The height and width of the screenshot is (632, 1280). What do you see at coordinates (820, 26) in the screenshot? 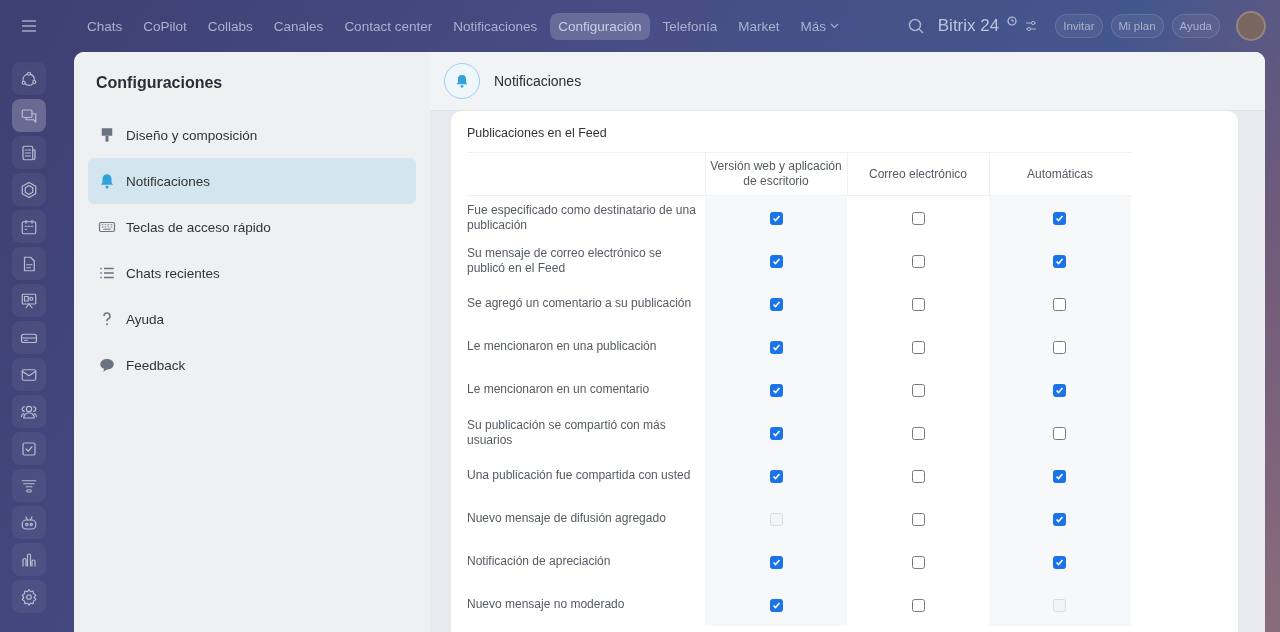
I see `nav-tab: Más` at bounding box center [820, 26].